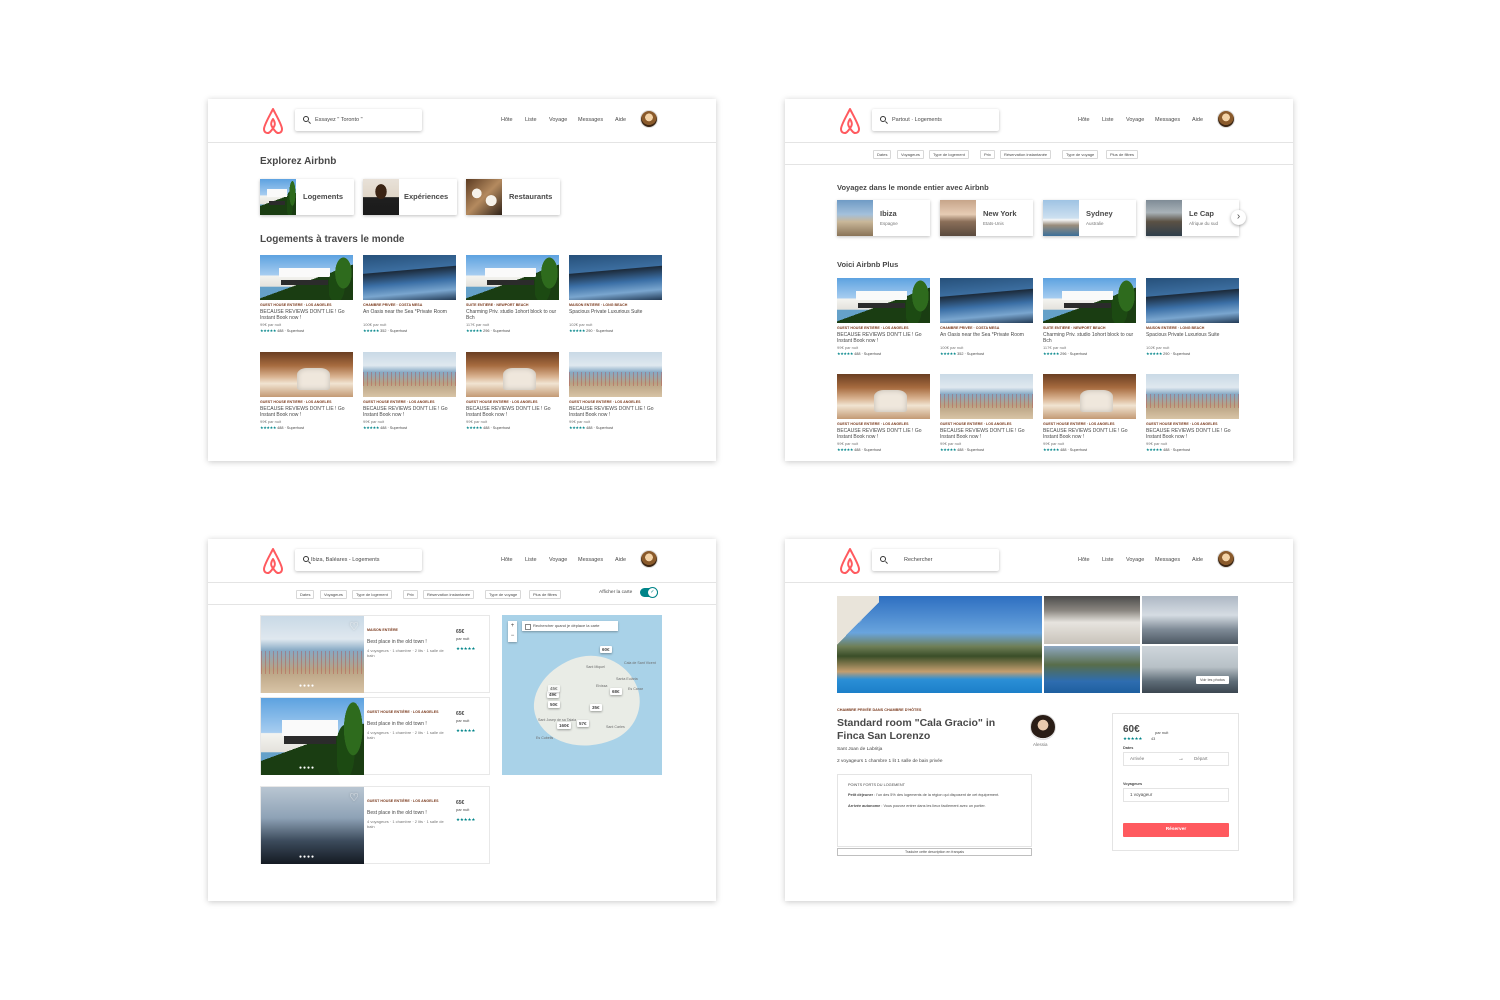 This screenshot has height=1000, width=1500. Describe the element at coordinates (986, 218) in the screenshot. I see `city-card-new-york: New York Etats-Unis` at that location.